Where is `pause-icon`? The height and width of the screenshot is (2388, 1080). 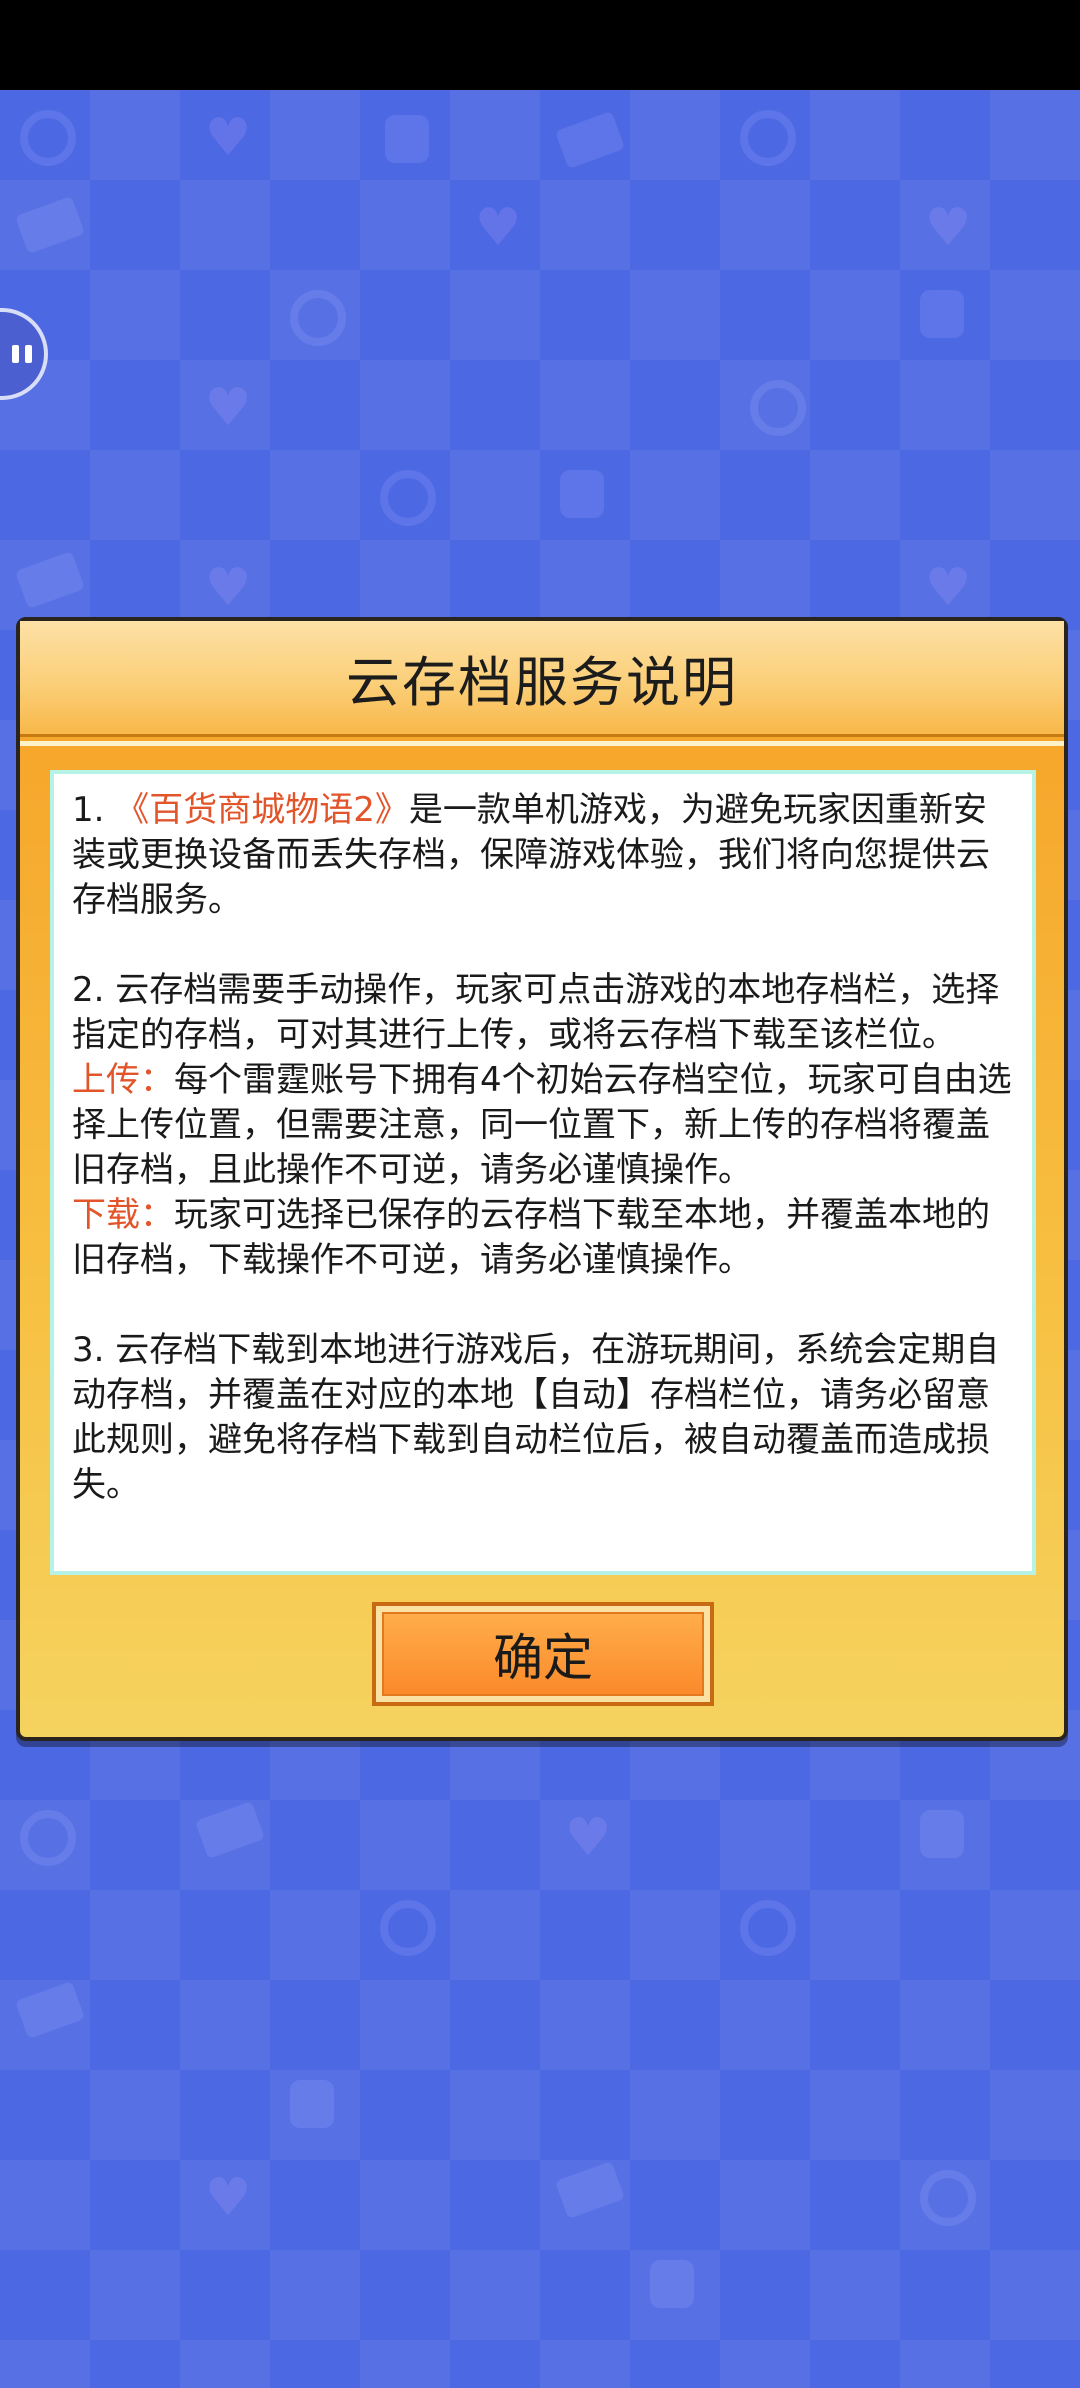 pause-icon is located at coordinates (22, 354).